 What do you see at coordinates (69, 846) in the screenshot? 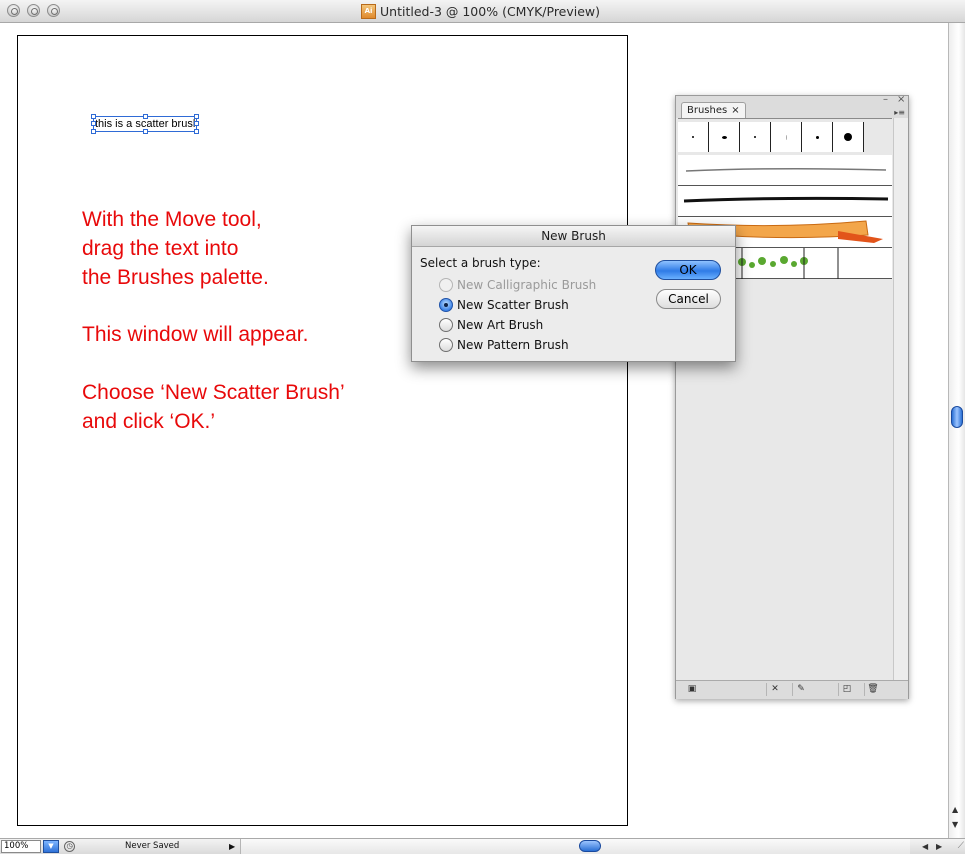
I see `version-cue-icon: ◷` at bounding box center [69, 846].